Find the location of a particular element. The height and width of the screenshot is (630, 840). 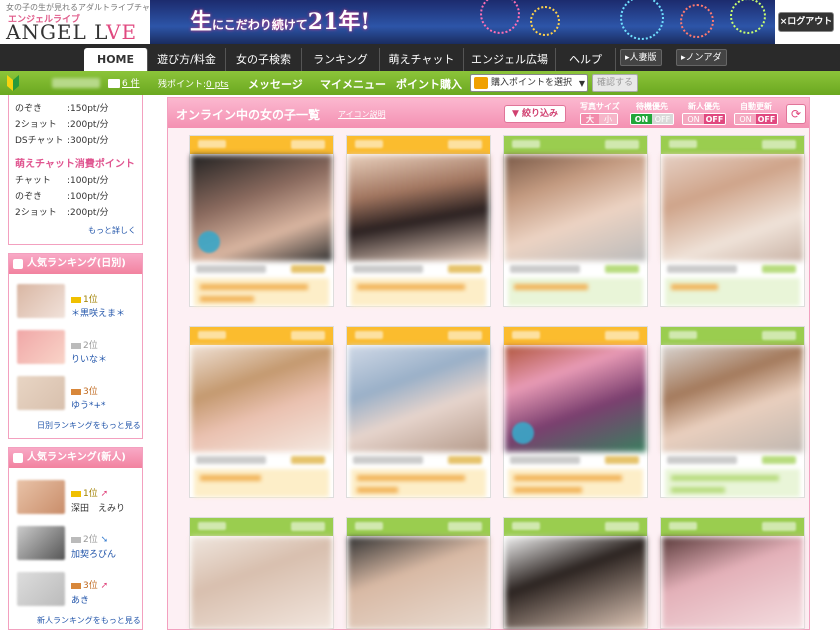

toggle-option-large: 大 is located at coordinates (590, 119).